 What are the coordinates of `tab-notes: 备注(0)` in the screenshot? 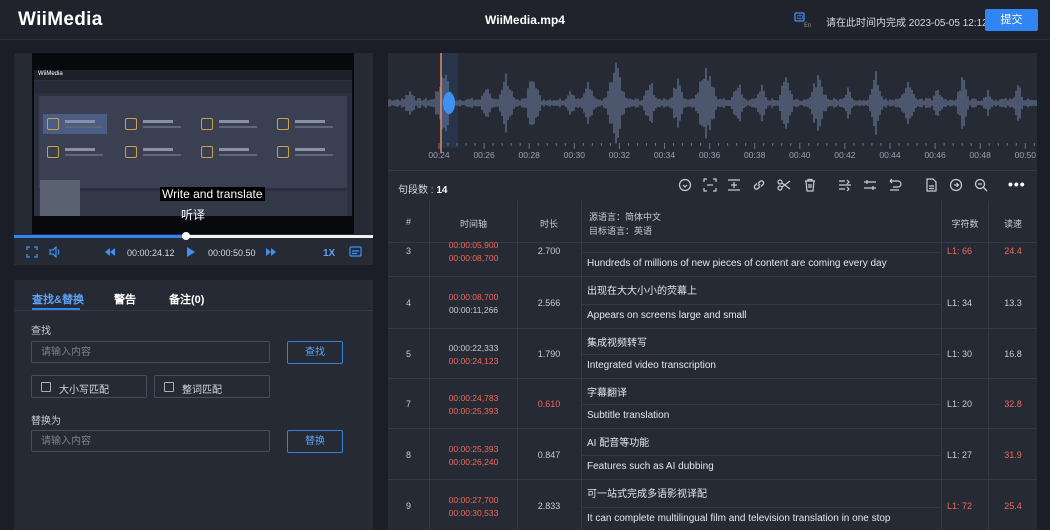 It's located at (186, 299).